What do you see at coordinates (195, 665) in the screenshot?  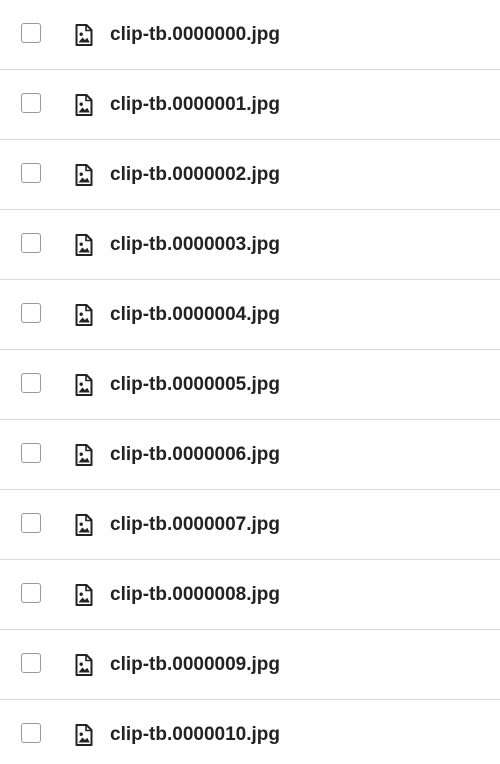 I see `file-name: clip-tb.0000009.jpg` at bounding box center [195, 665].